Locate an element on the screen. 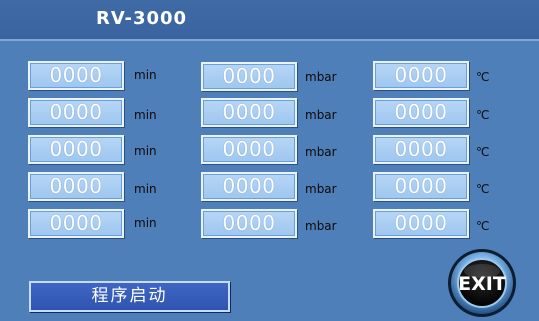 Image resolution: width=539 pixels, height=321 pixels. pressure-field-4: 0000 is located at coordinates (249, 186).